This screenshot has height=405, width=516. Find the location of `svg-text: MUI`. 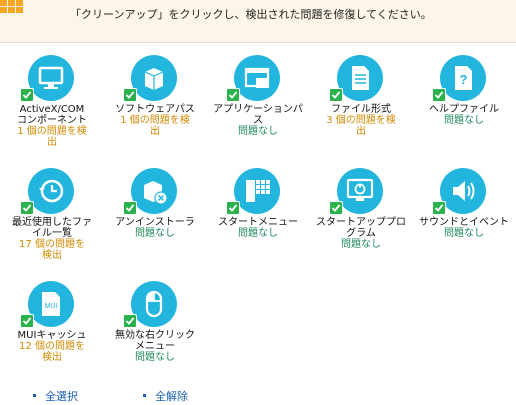

svg-text: MUI is located at coordinates (51, 306).